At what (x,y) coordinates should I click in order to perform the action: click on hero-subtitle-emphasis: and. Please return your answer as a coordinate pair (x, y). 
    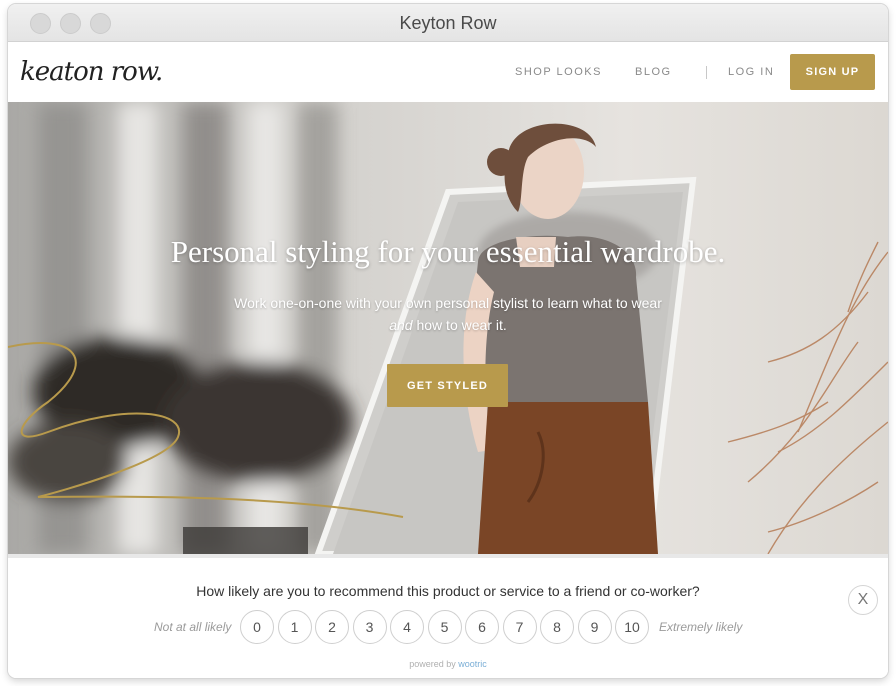
    Looking at the image, I should click on (401, 325).